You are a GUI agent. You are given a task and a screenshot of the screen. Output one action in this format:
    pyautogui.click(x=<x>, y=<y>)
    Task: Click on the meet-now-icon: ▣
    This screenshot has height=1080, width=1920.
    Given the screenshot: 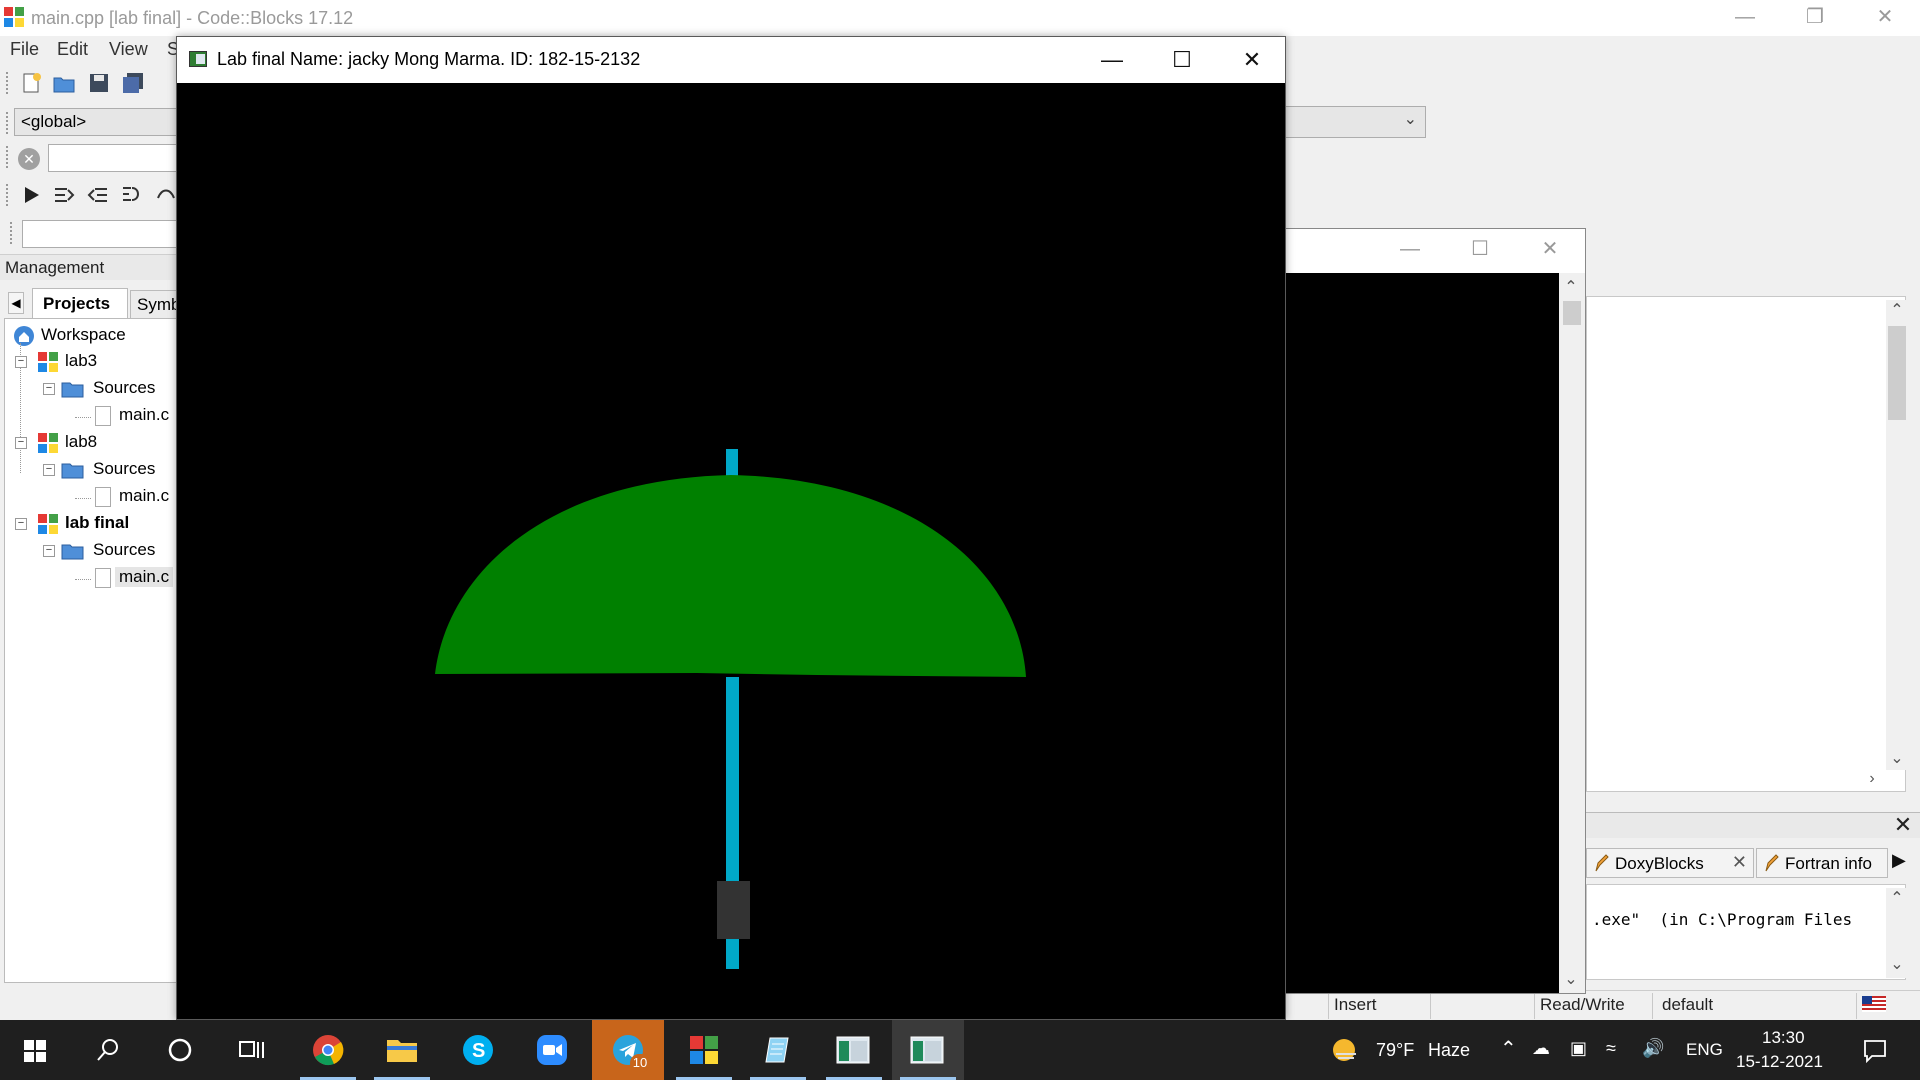 What is the action you would take?
    pyautogui.click(x=1578, y=1048)
    